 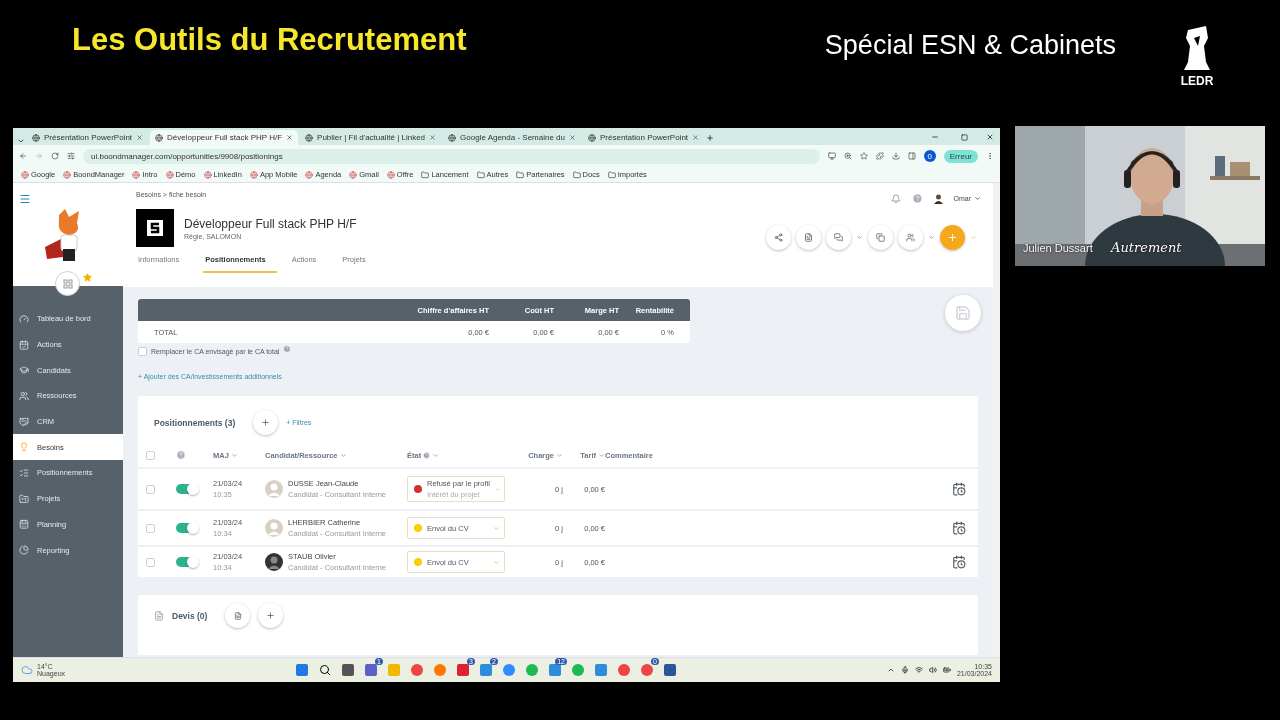 What do you see at coordinates (451, 156) in the screenshot?
I see `address-bar: ui.boondmanager.com/opportunities/9908/positionings` at bounding box center [451, 156].